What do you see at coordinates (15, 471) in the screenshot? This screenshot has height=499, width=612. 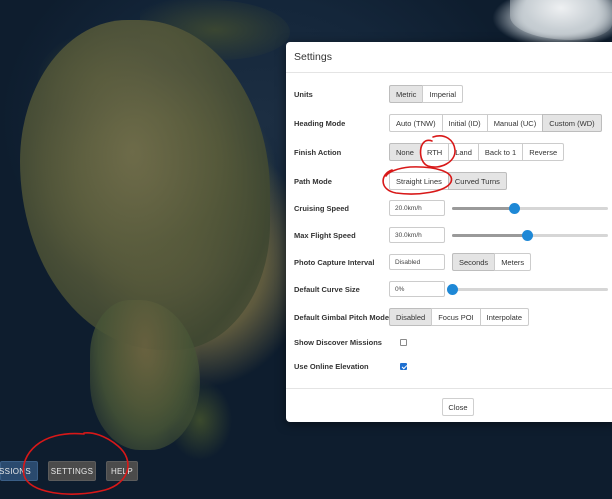 I see `missions-button-label: ISSIONS` at bounding box center [15, 471].